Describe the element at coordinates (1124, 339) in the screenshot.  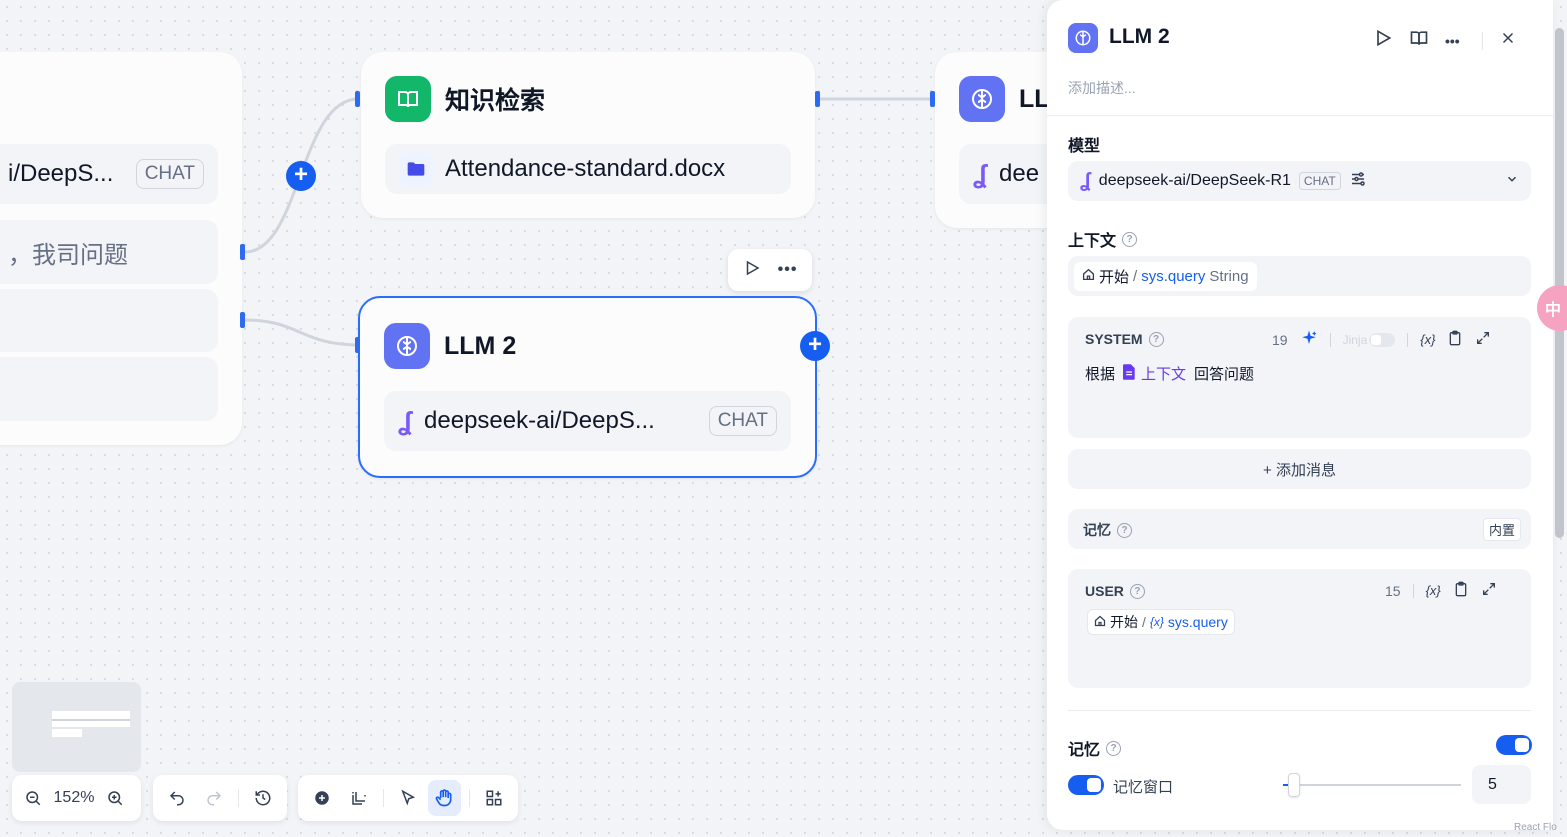
I see `system-label: SYSTEM ?` at that location.